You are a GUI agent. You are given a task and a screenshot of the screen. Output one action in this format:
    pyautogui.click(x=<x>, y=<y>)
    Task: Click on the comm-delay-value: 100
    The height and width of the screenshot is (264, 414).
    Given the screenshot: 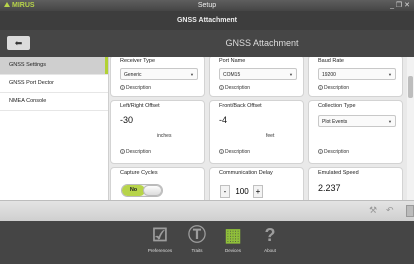 What is the action you would take?
    pyautogui.click(x=242, y=191)
    